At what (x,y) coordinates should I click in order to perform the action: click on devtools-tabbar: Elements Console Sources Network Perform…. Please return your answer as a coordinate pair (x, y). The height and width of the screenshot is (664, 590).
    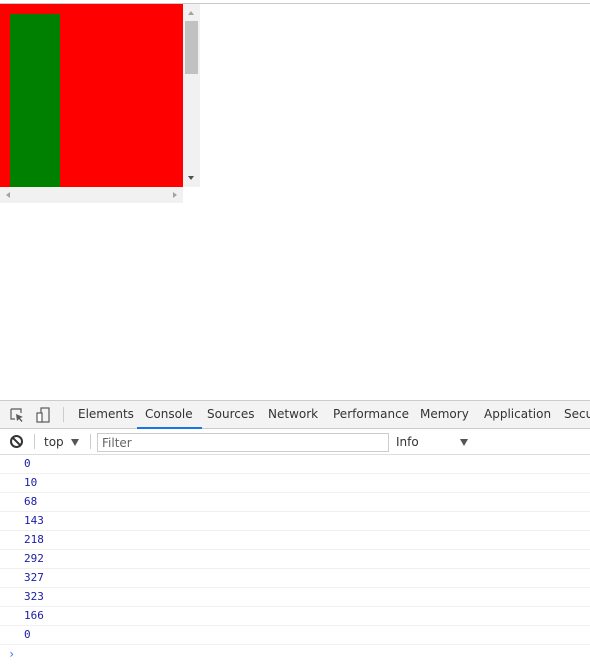
    Looking at the image, I should click on (295, 415).